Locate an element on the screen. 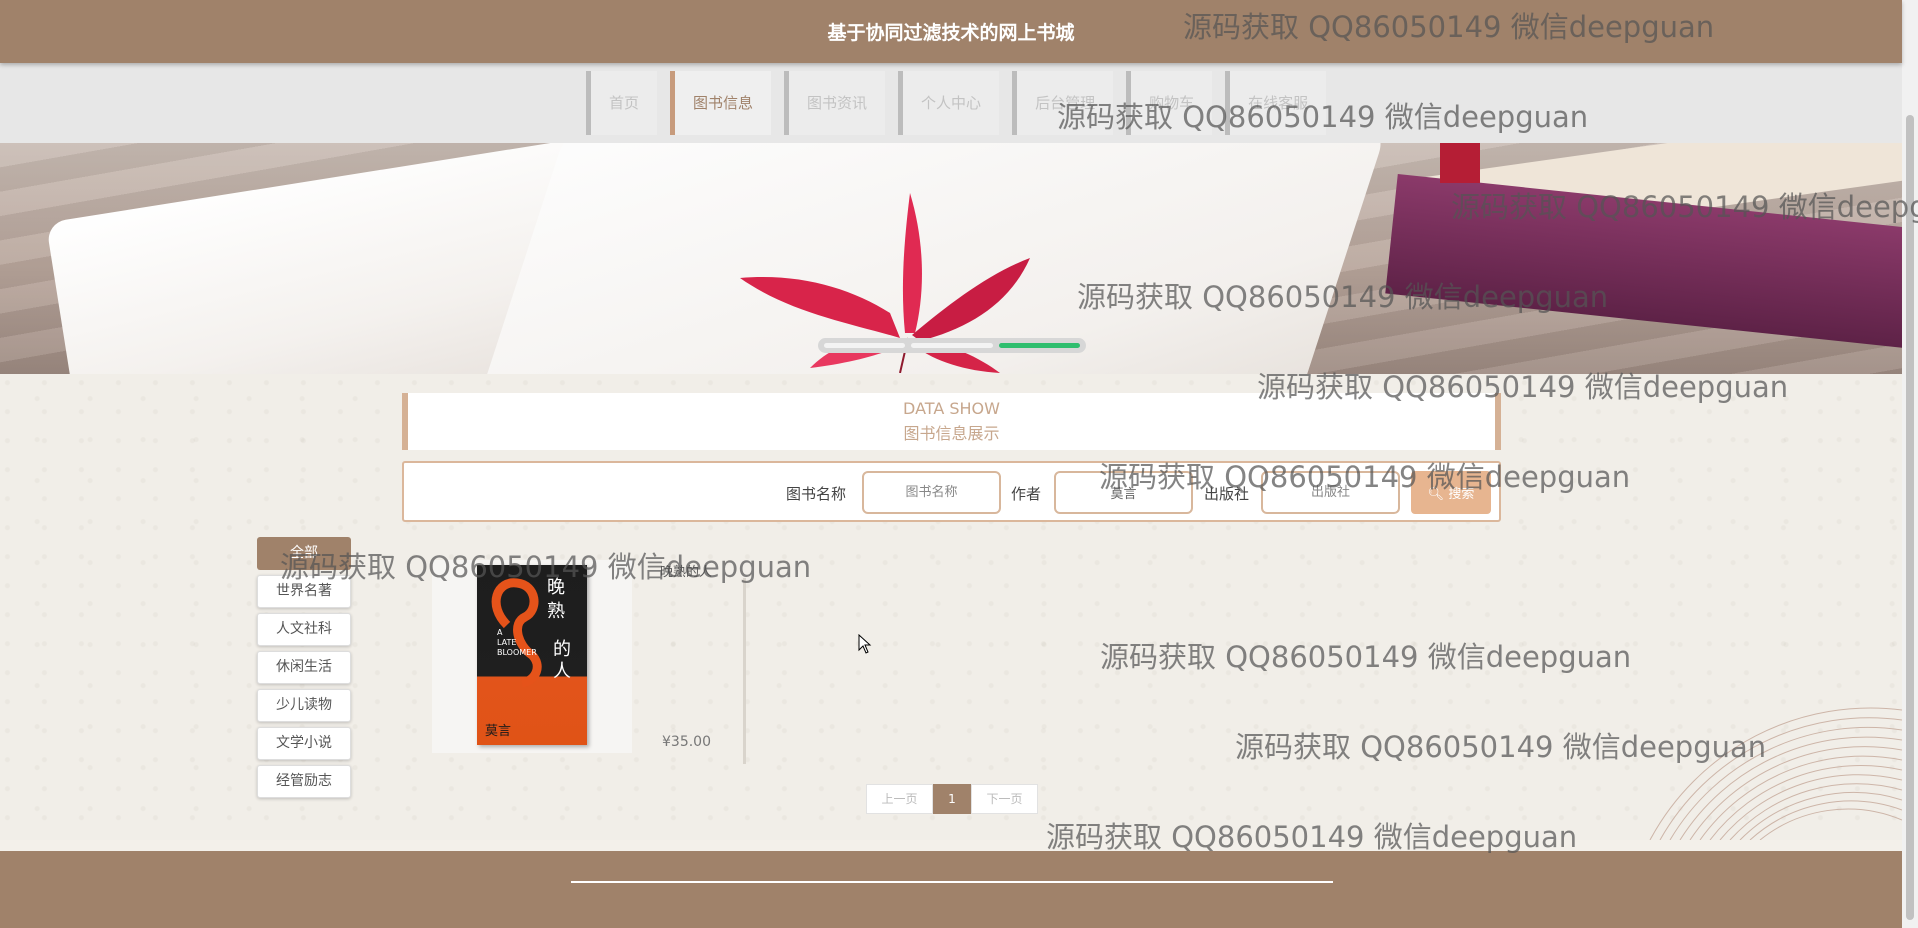  category-item: 少儿读物 is located at coordinates (304, 705).